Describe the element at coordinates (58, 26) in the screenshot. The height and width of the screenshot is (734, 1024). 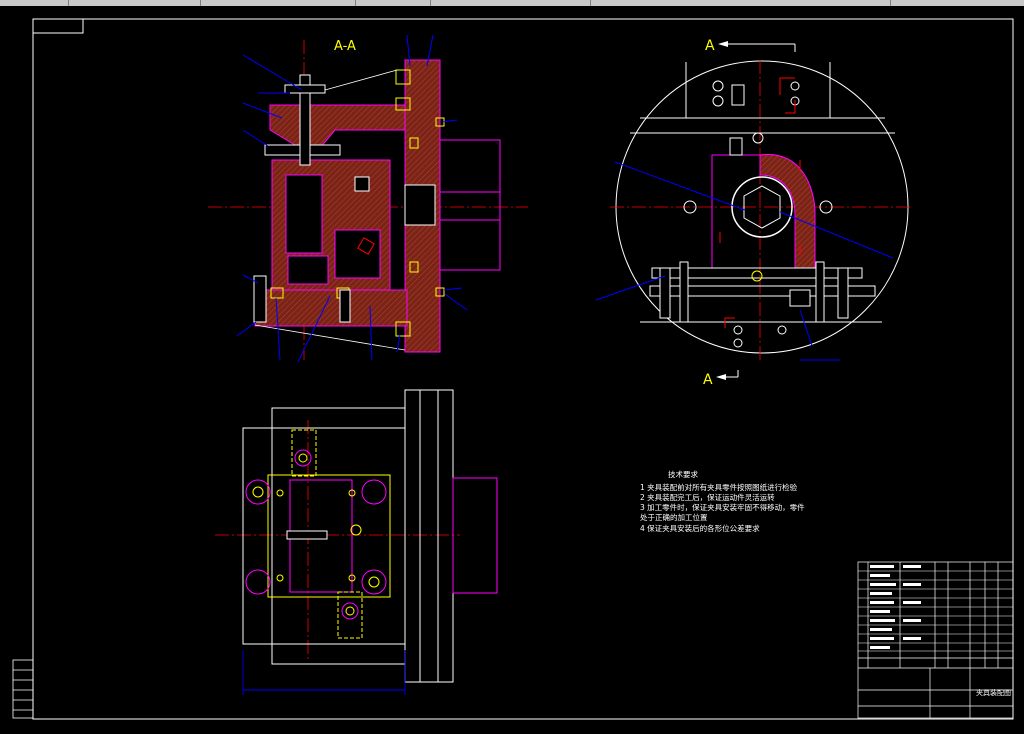
I see `corner-tag-box` at that location.